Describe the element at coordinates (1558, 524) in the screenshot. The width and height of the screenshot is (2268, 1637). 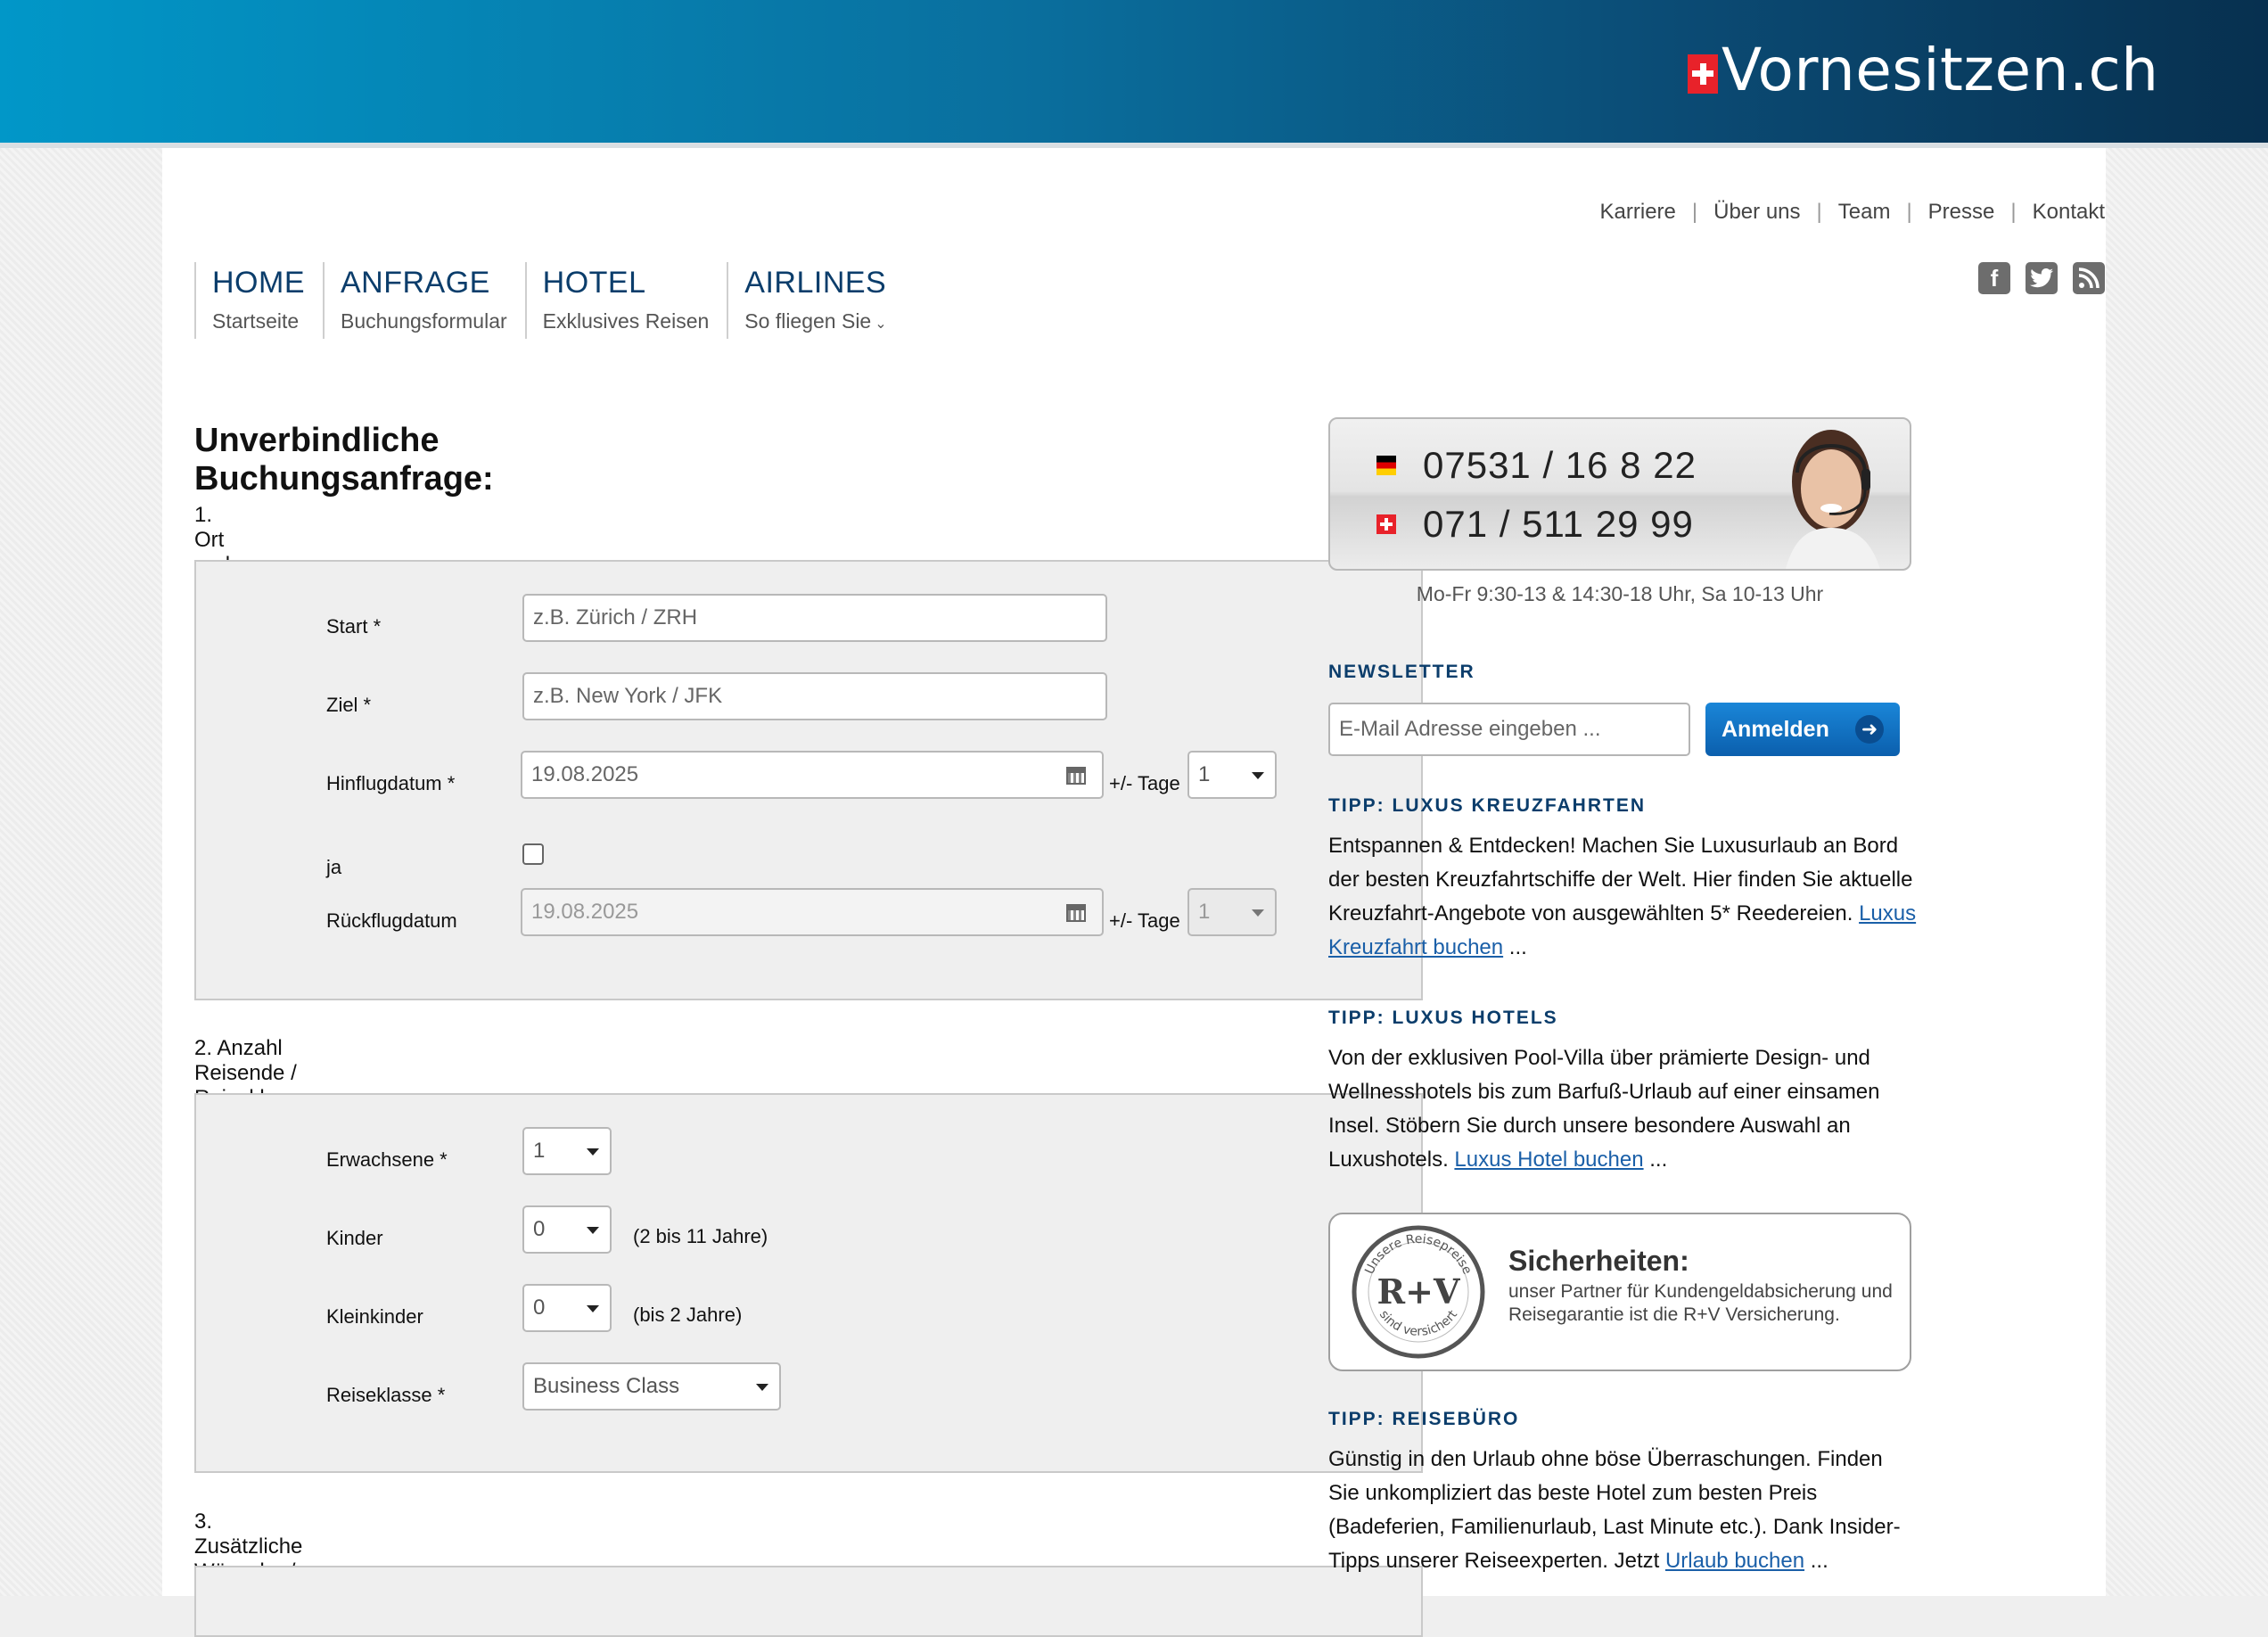
I see `phone-ch: 071 / 511 29 99` at that location.